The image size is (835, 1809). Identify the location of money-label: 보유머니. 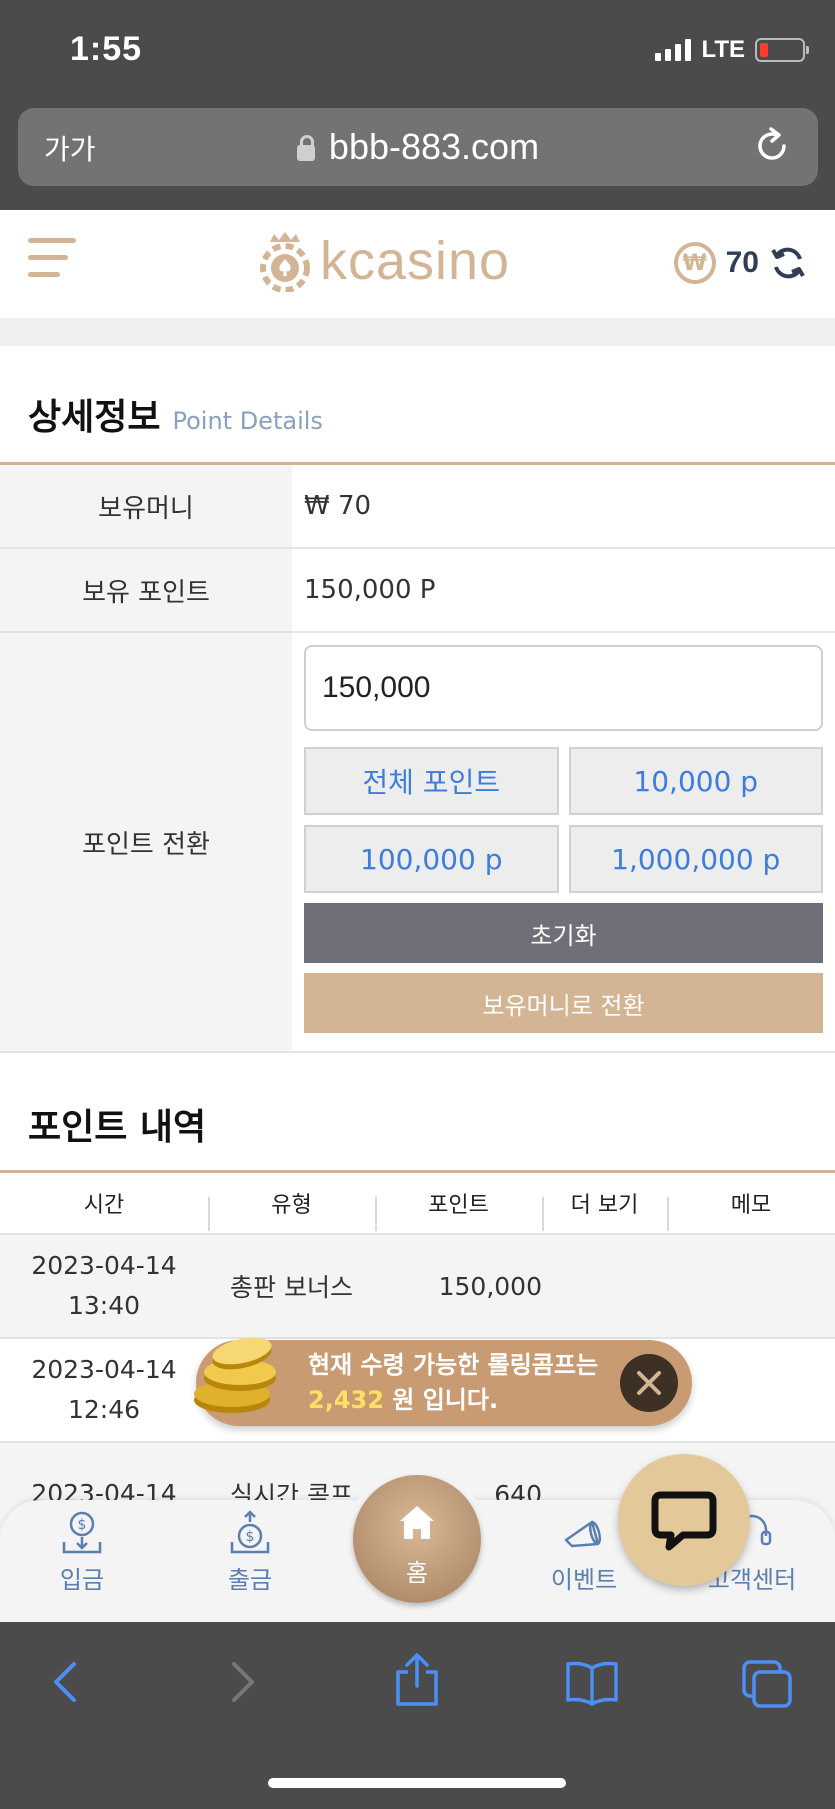
(146, 506).